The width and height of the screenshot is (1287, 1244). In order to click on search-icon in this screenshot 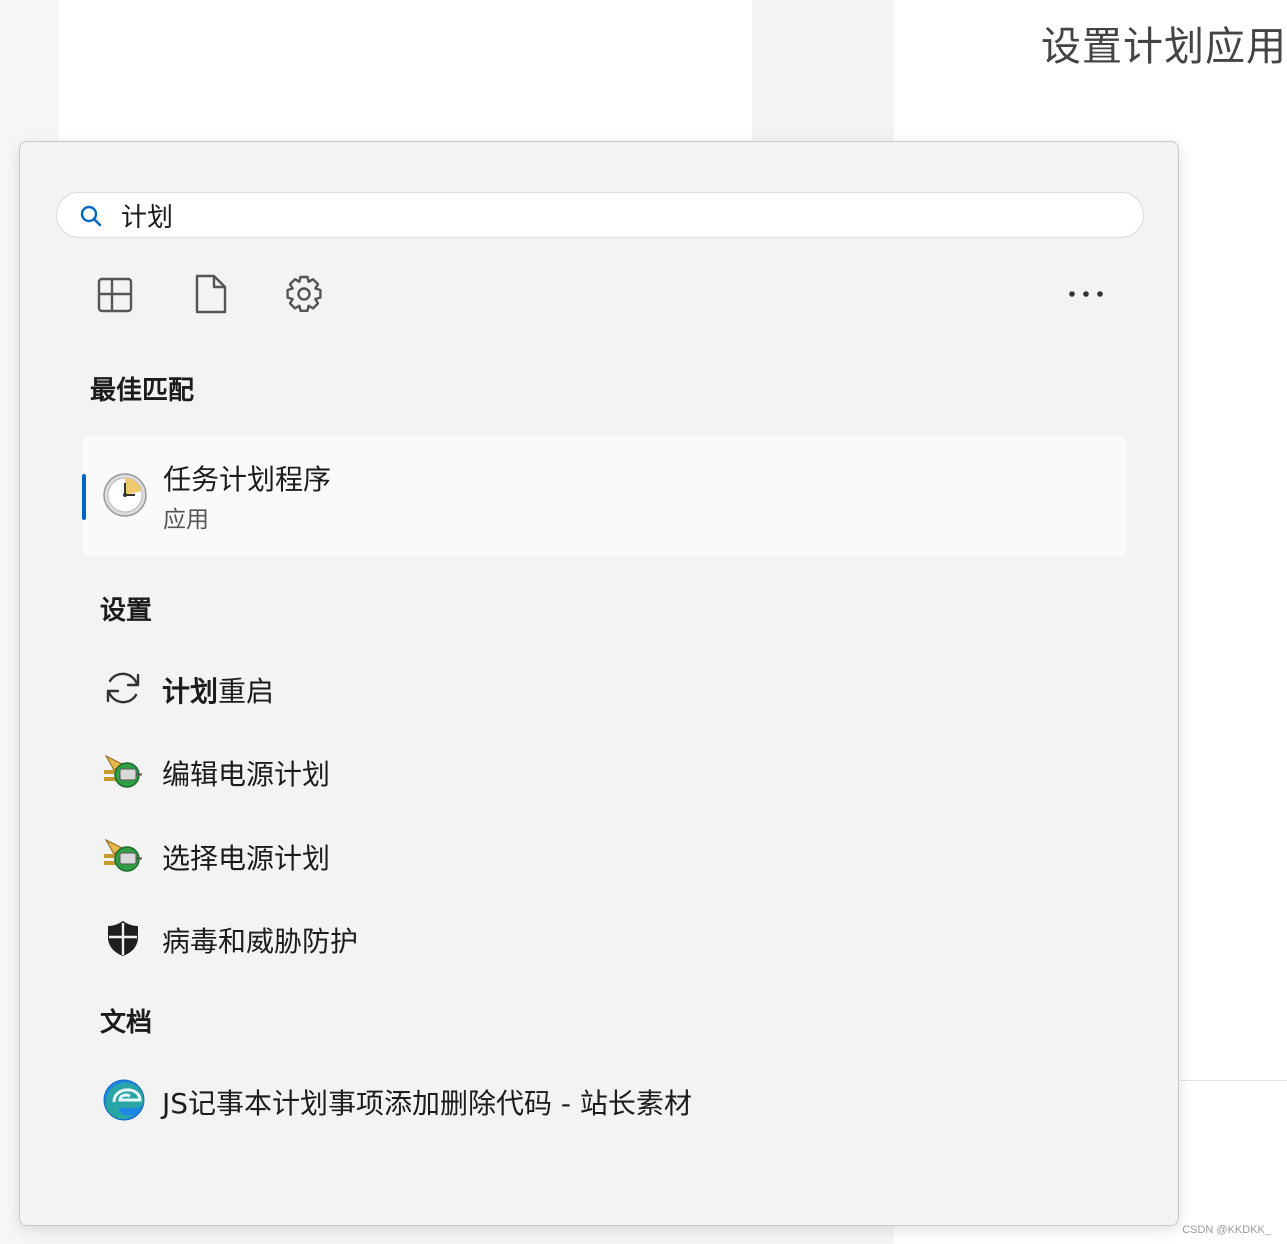, I will do `click(91, 216)`.